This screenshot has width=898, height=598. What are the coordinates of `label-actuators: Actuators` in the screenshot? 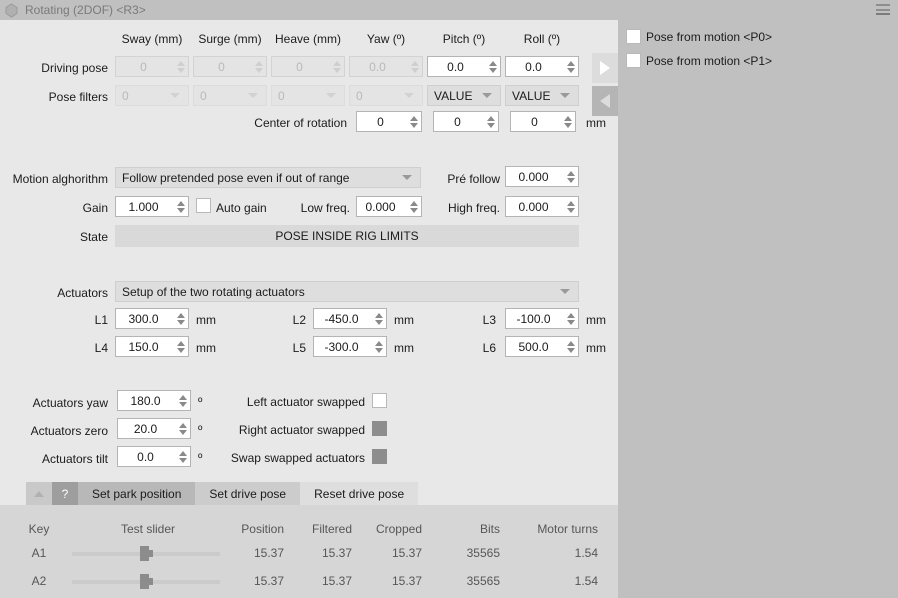 It's located at (82, 293).